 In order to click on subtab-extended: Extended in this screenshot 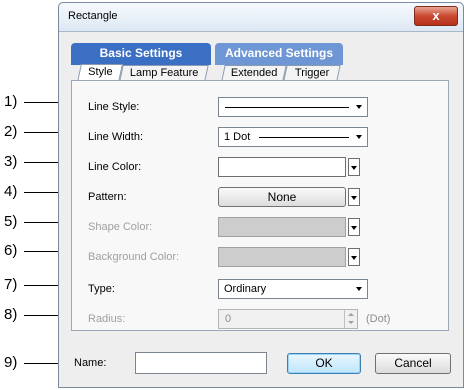, I will do `click(254, 73)`.